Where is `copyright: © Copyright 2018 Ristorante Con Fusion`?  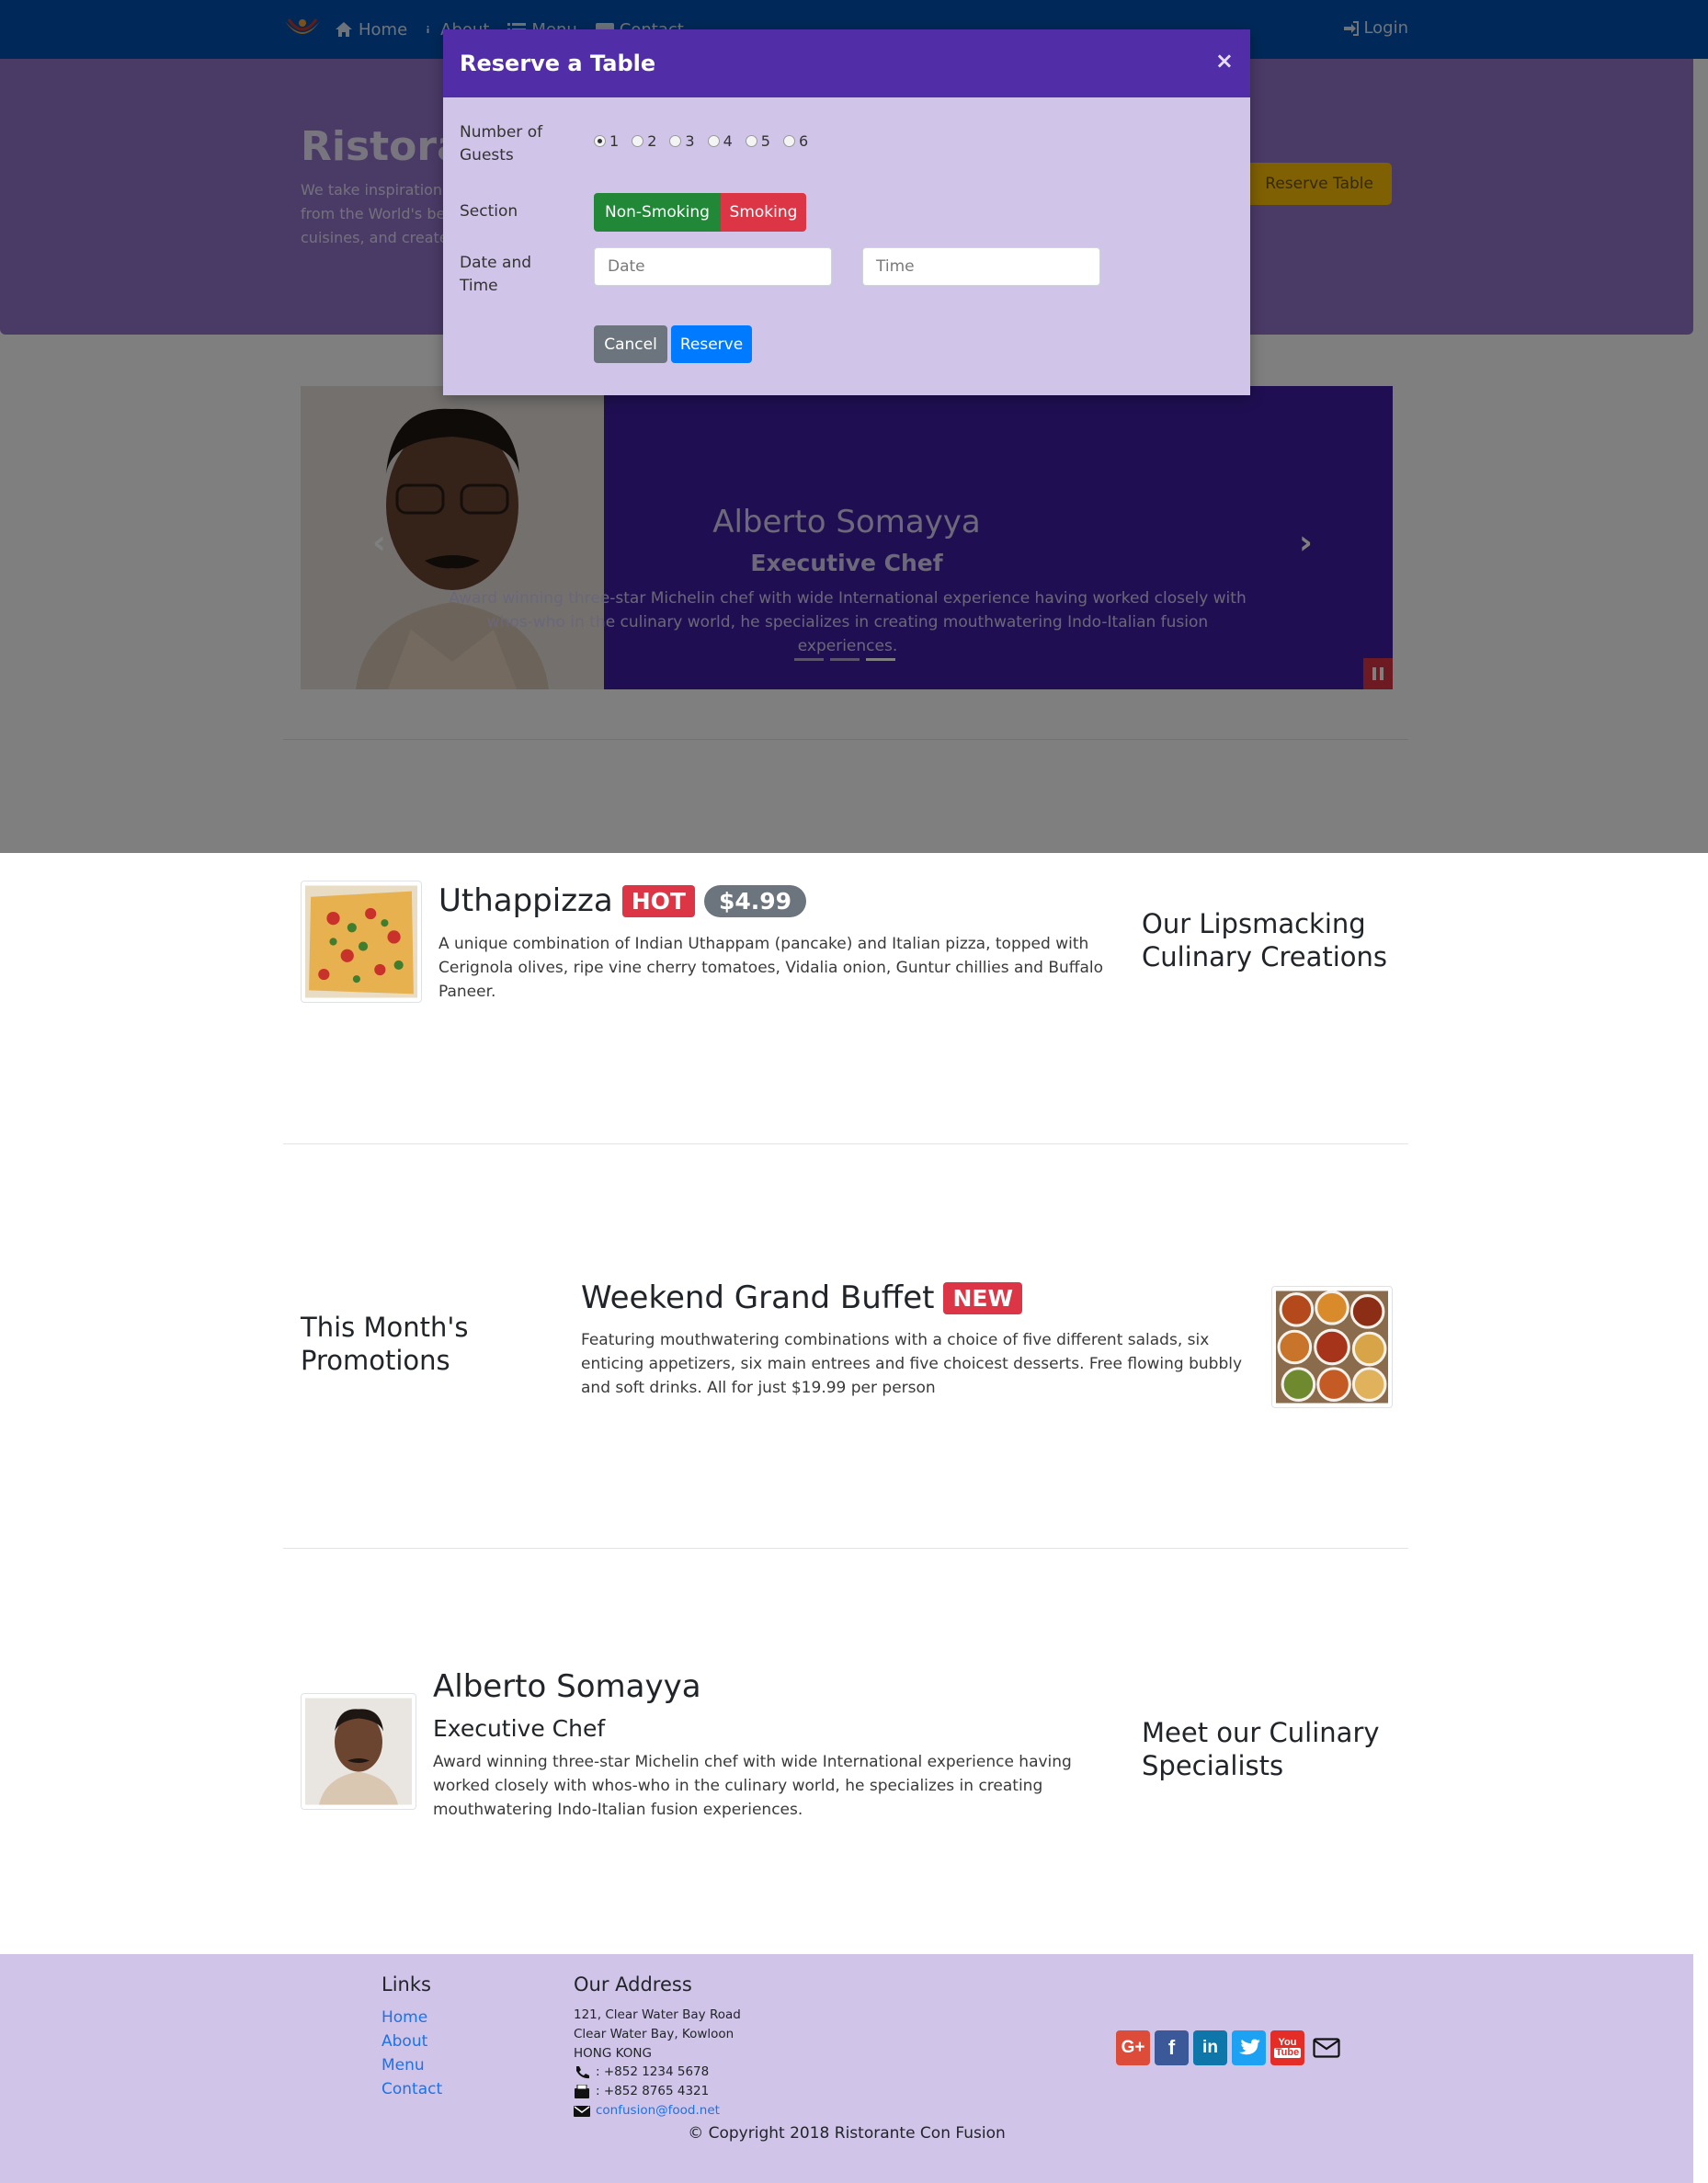 copyright: © Copyright 2018 Ristorante Con Fusion is located at coordinates (847, 2133).